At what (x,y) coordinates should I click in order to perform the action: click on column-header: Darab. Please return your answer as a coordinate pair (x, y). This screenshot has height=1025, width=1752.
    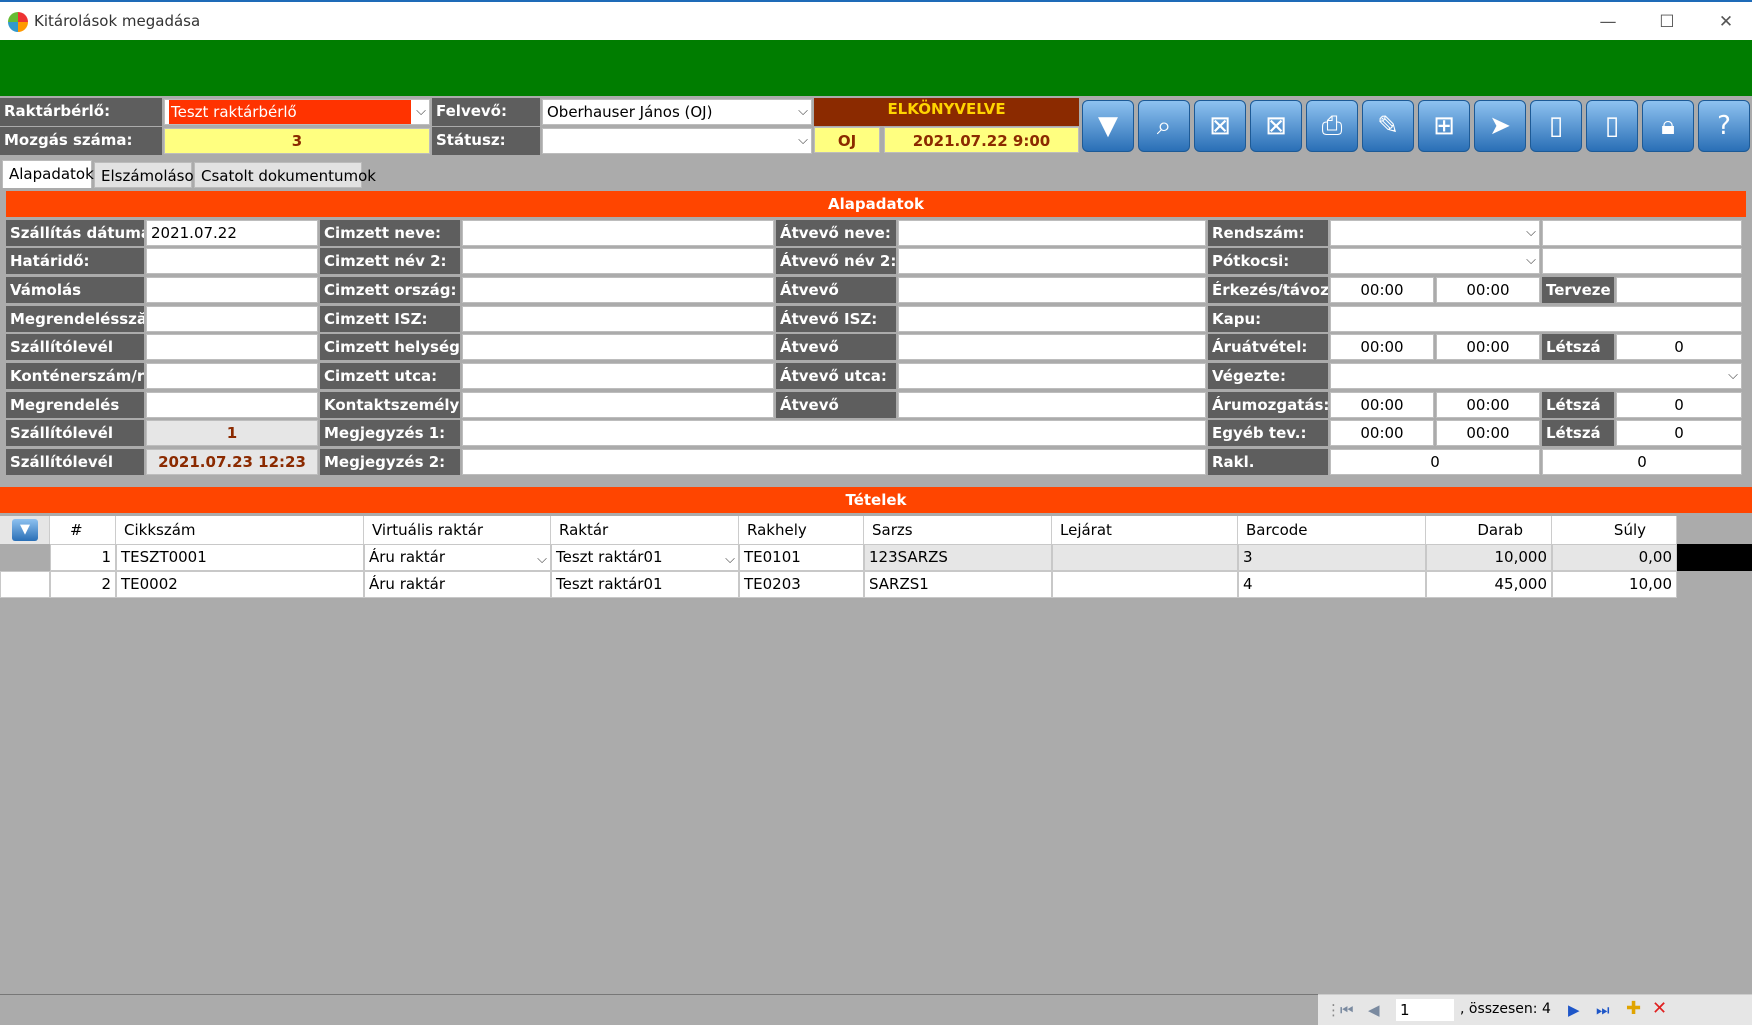
    Looking at the image, I should click on (1489, 530).